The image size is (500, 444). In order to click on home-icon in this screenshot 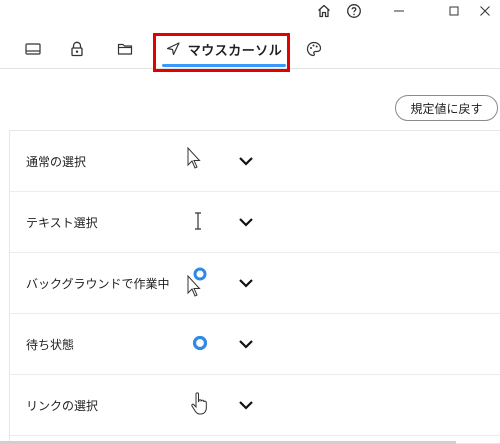, I will do `click(324, 11)`.